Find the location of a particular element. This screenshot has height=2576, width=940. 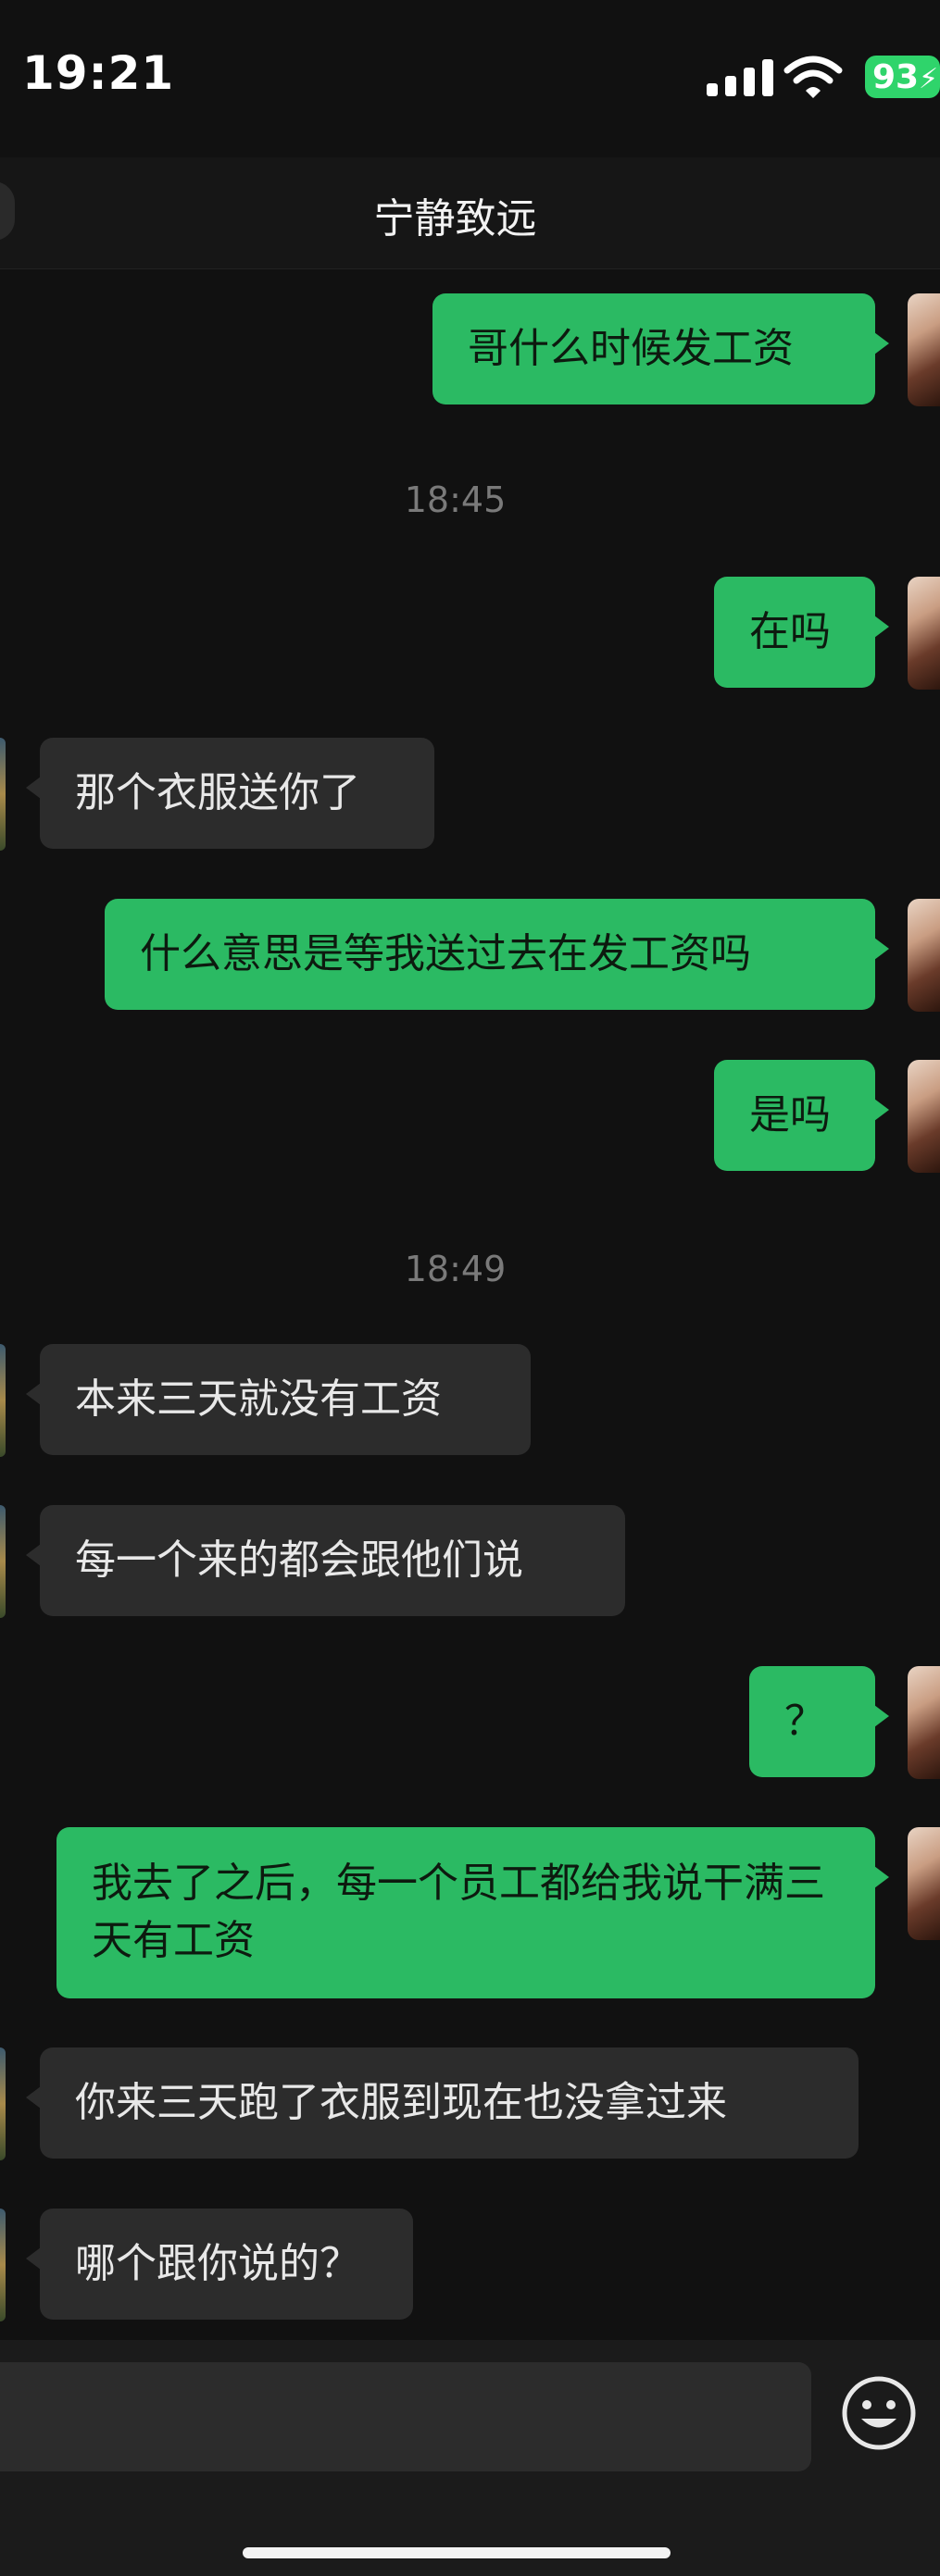

timestamp: 18:45 is located at coordinates (455, 499).